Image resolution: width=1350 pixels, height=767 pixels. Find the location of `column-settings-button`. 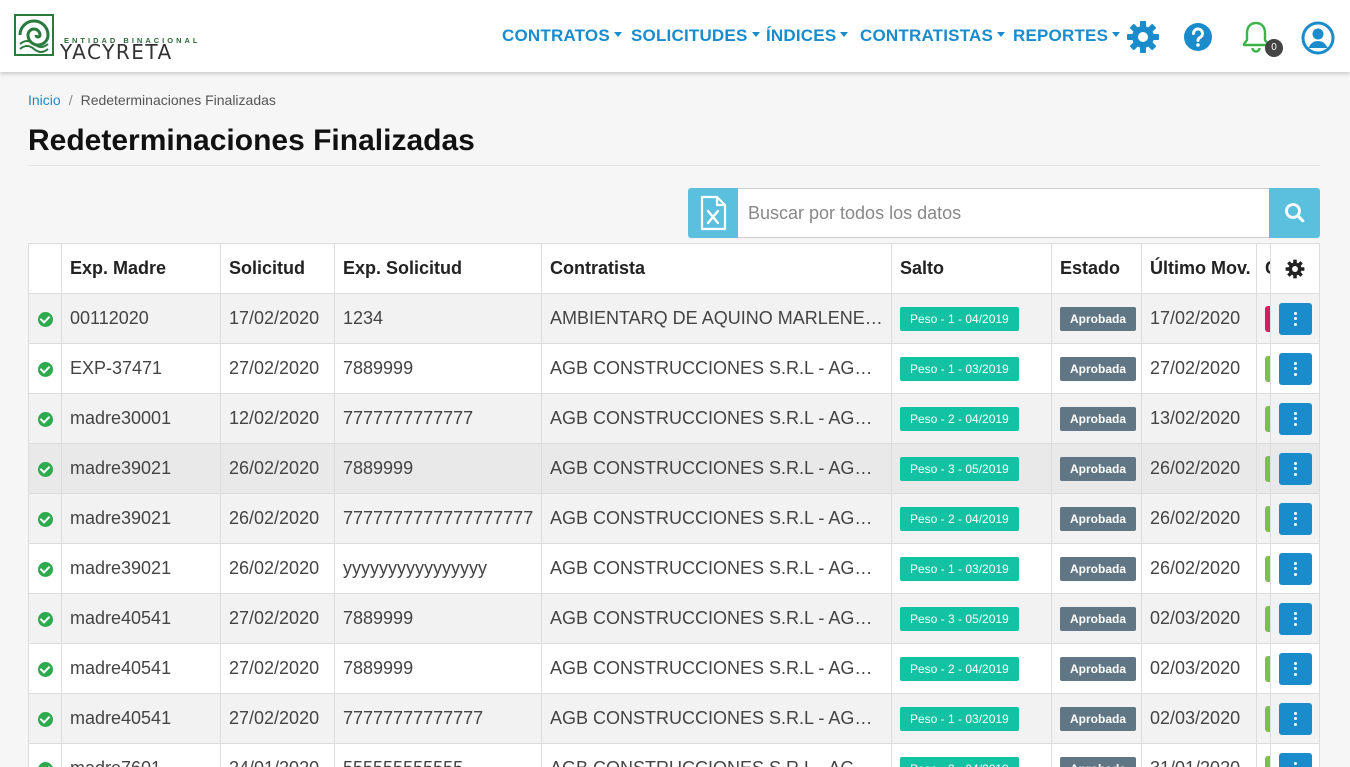

column-settings-button is located at coordinates (1295, 268).